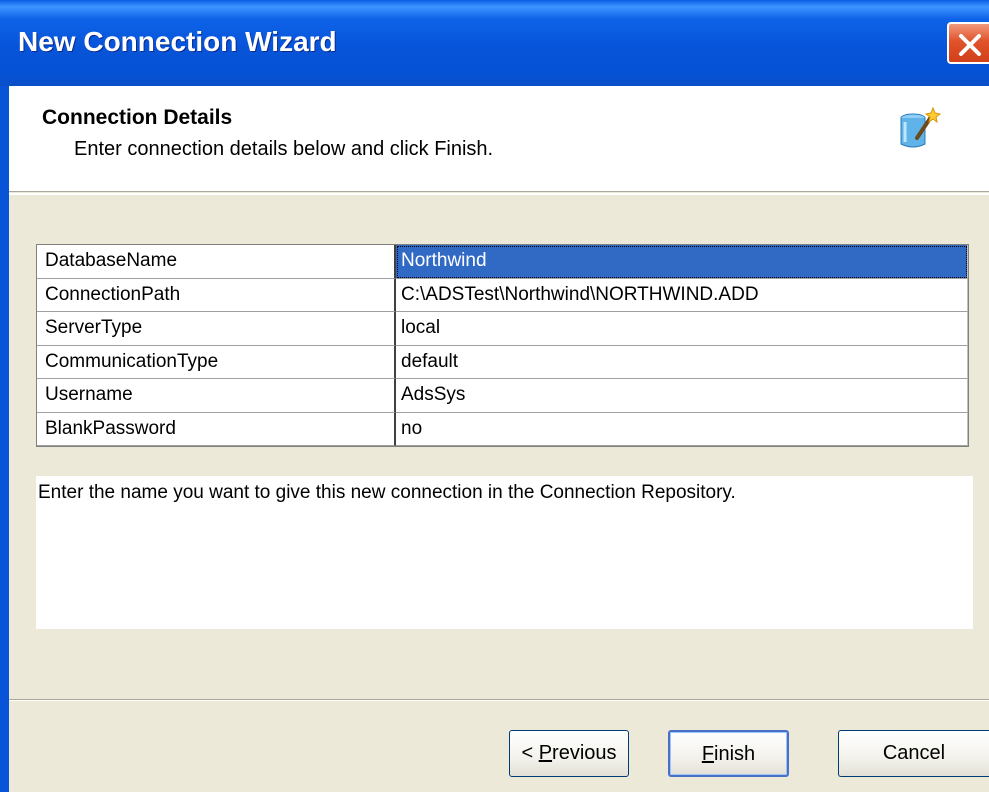 The height and width of the screenshot is (792, 989). What do you see at coordinates (921, 127) in the screenshot?
I see `database-wand-icon` at bounding box center [921, 127].